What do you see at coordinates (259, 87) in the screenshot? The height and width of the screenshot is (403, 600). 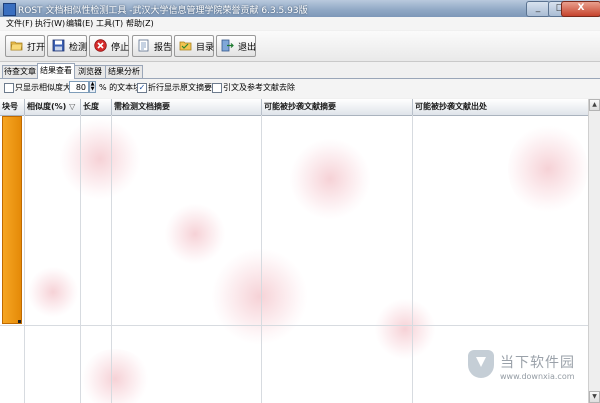 I see `remove-citation-label: 引文及参考文献去除` at bounding box center [259, 87].